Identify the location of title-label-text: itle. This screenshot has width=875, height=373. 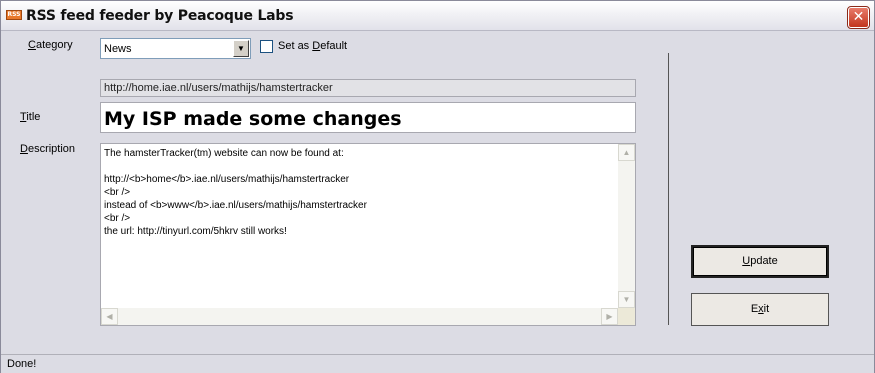
(33, 117).